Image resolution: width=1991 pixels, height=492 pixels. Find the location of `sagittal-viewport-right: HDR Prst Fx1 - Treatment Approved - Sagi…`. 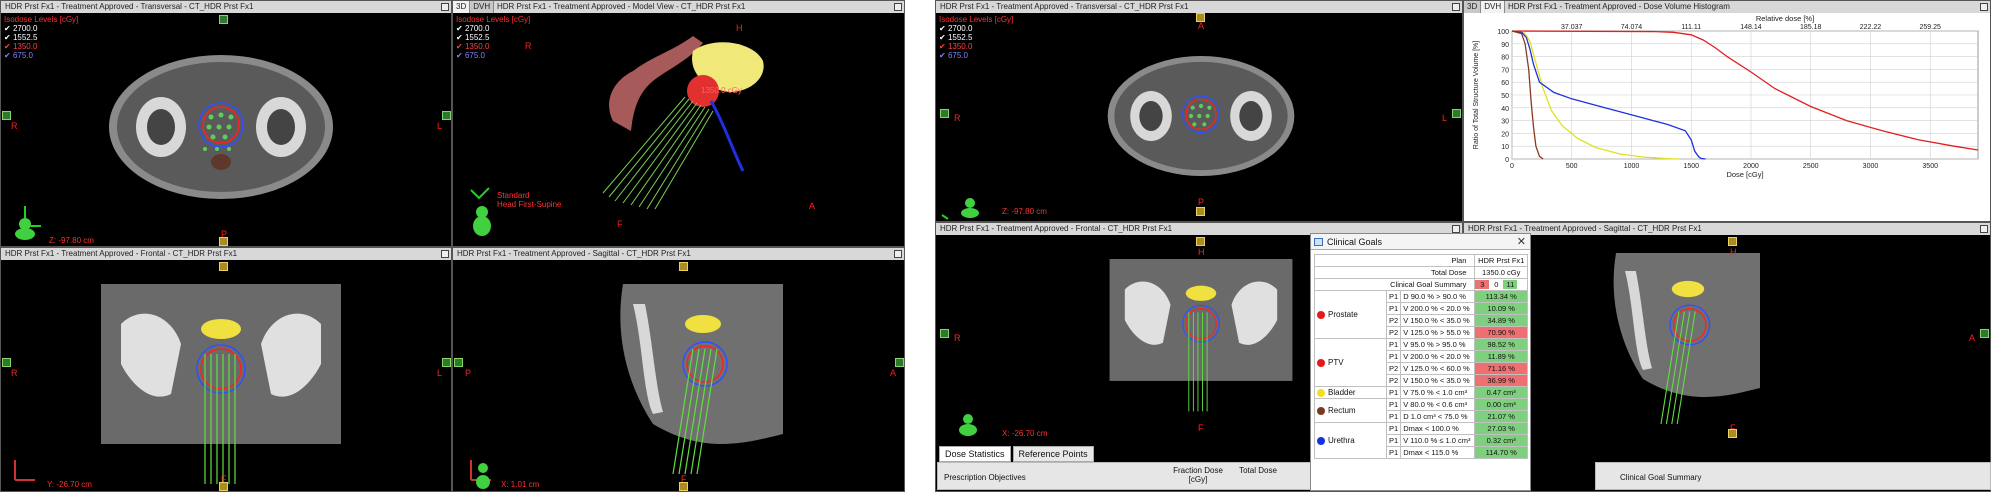

sagittal-viewport-right: HDR Prst Fx1 - Treatment Approved - Sagi… is located at coordinates (1727, 357).